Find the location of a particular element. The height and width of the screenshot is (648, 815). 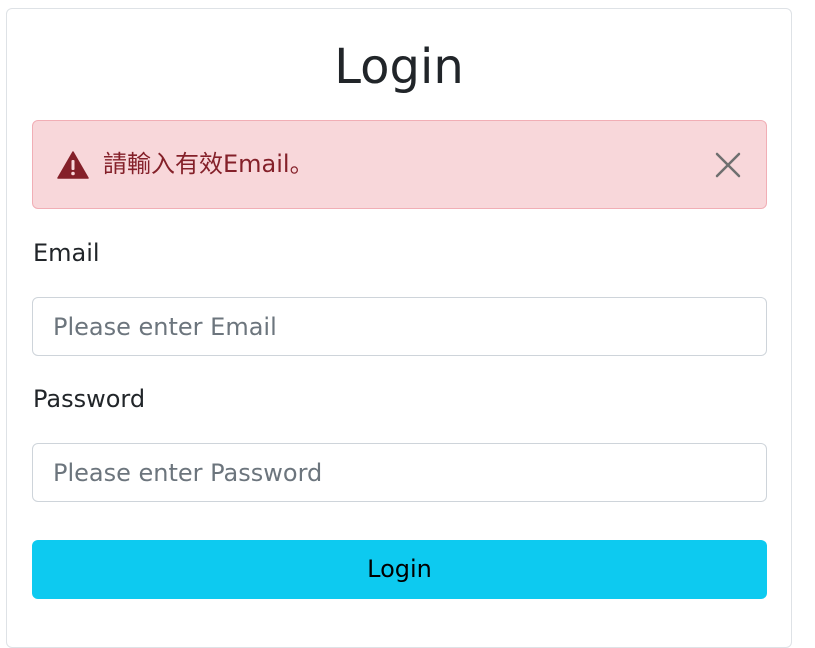

email-field is located at coordinates (399, 326).